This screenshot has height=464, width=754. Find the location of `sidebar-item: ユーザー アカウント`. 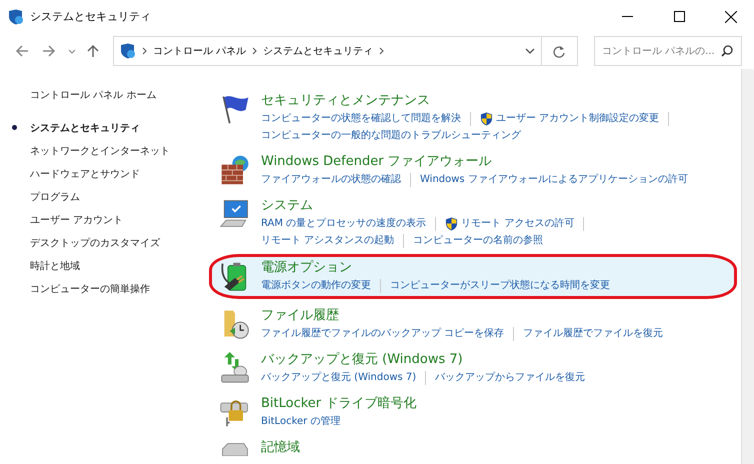

sidebar-item: ユーザー アカウント is located at coordinates (106, 219).